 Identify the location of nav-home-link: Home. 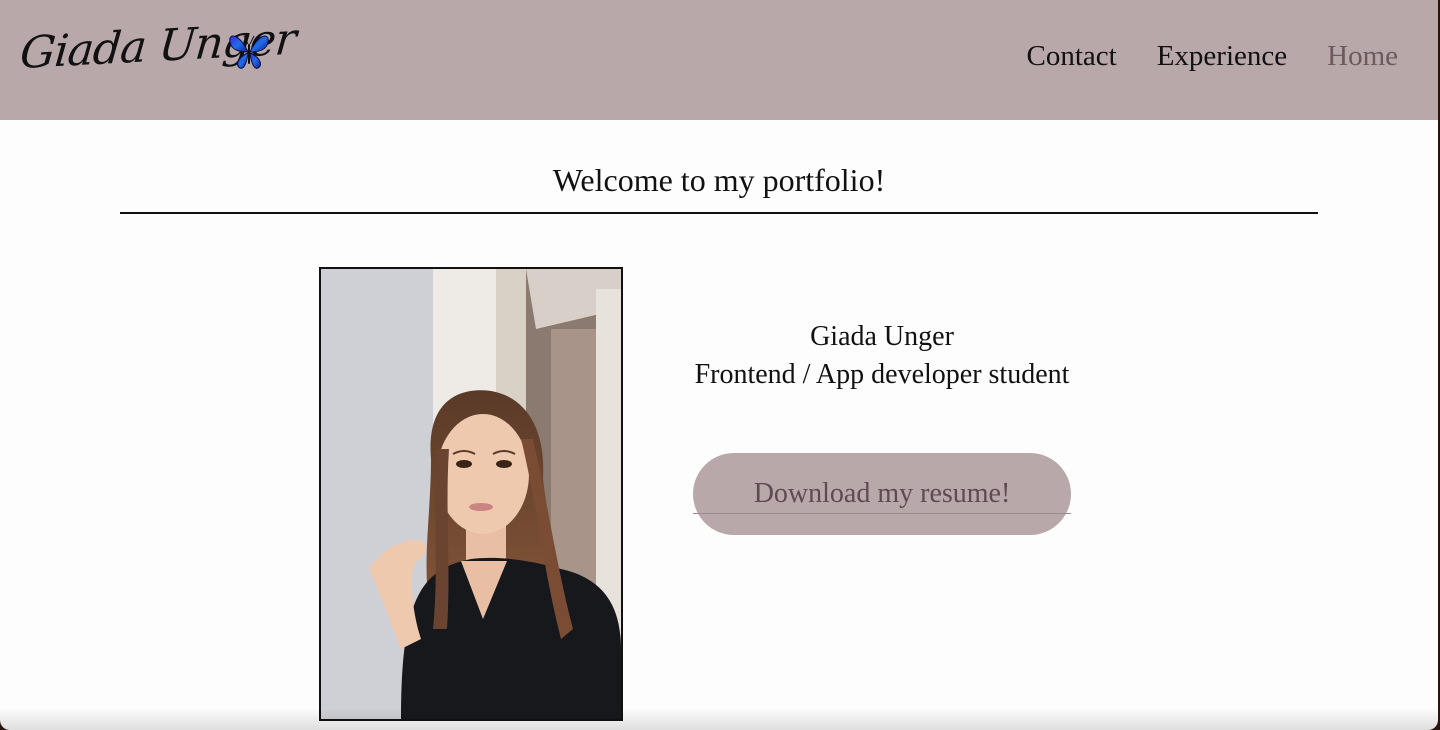
(1362, 56).